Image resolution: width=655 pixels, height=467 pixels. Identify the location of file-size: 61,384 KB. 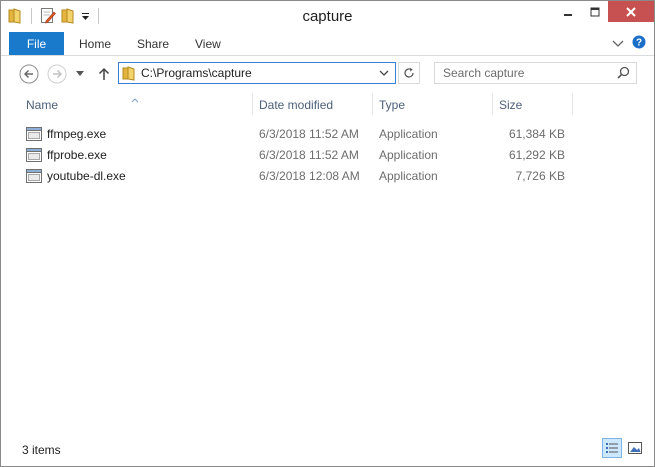
(536, 134).